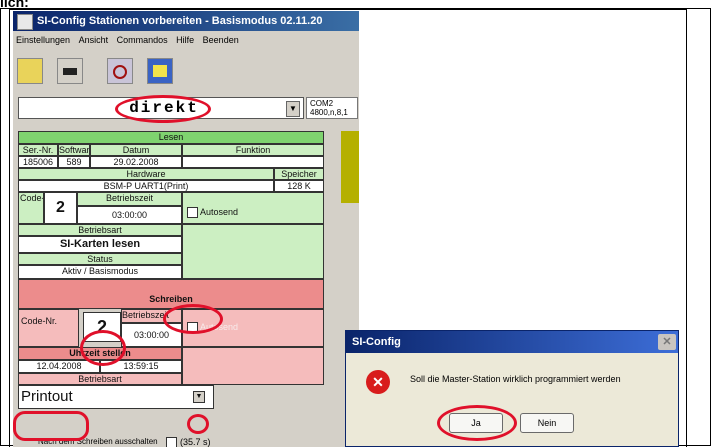 This screenshot has height=447, width=713. Describe the element at coordinates (171, 294) in the screenshot. I see `schreiben-header: Schreiben` at that location.